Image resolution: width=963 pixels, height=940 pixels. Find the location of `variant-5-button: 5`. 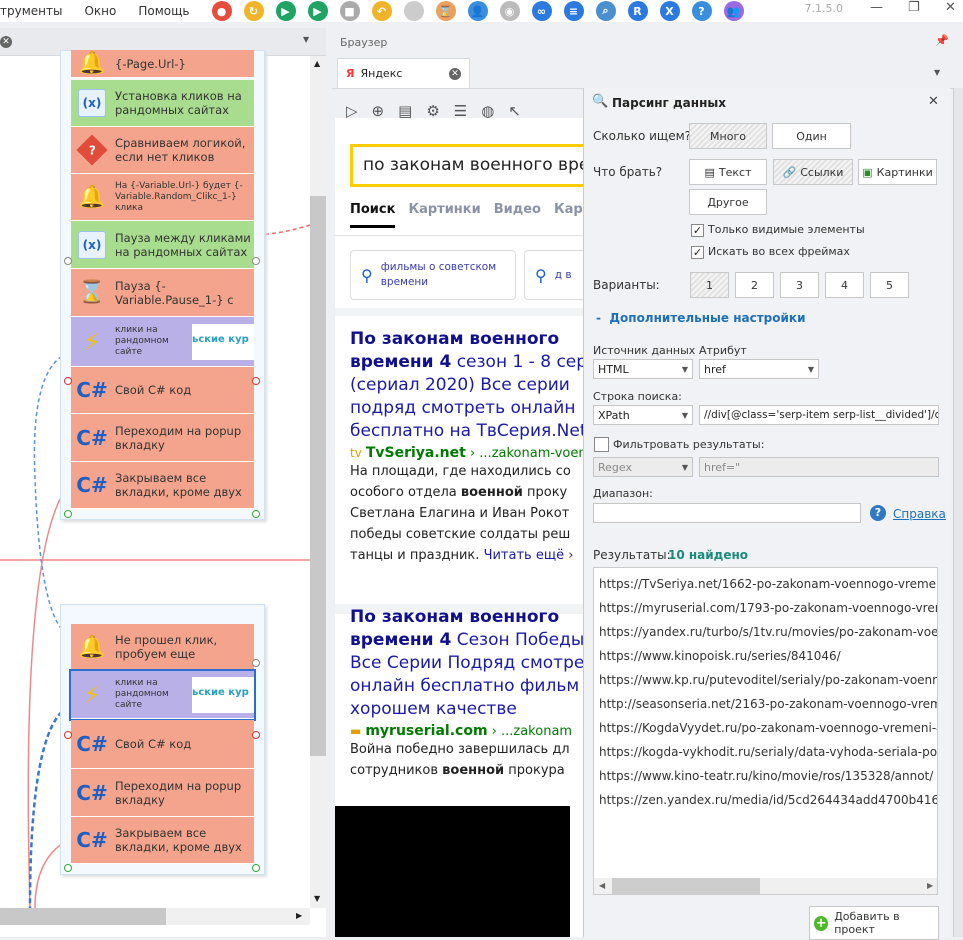

variant-5-button: 5 is located at coordinates (889, 285).